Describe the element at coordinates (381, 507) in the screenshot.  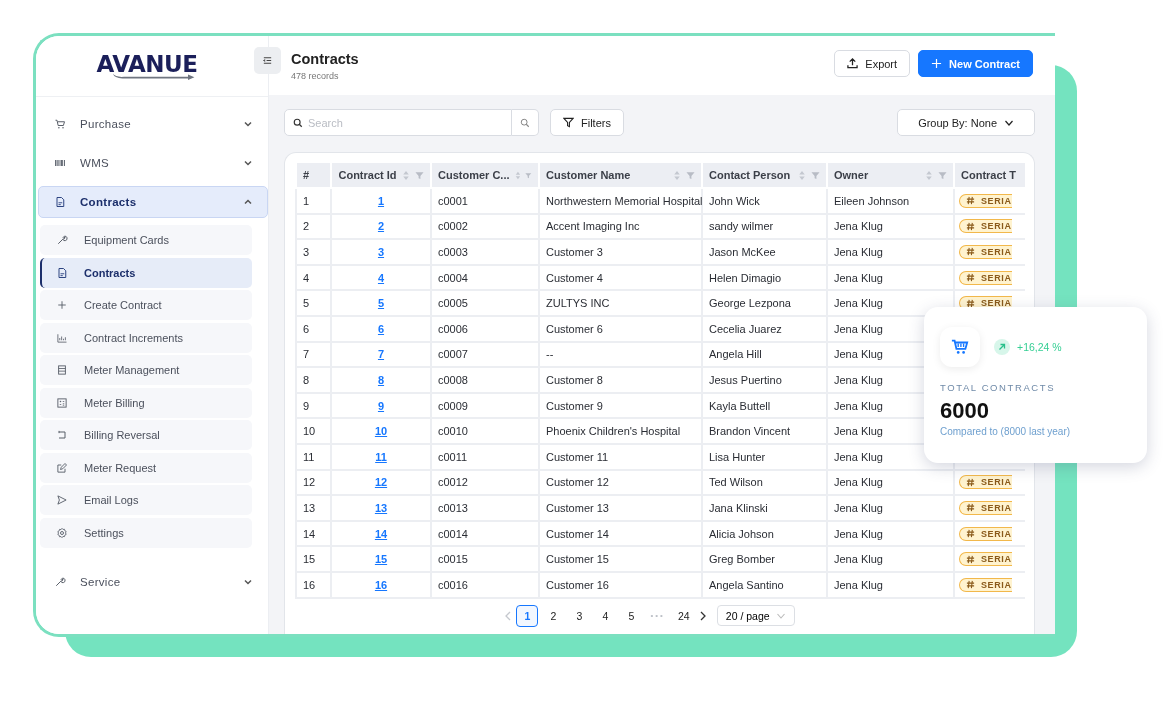
I see `contract-link: 13` at that location.